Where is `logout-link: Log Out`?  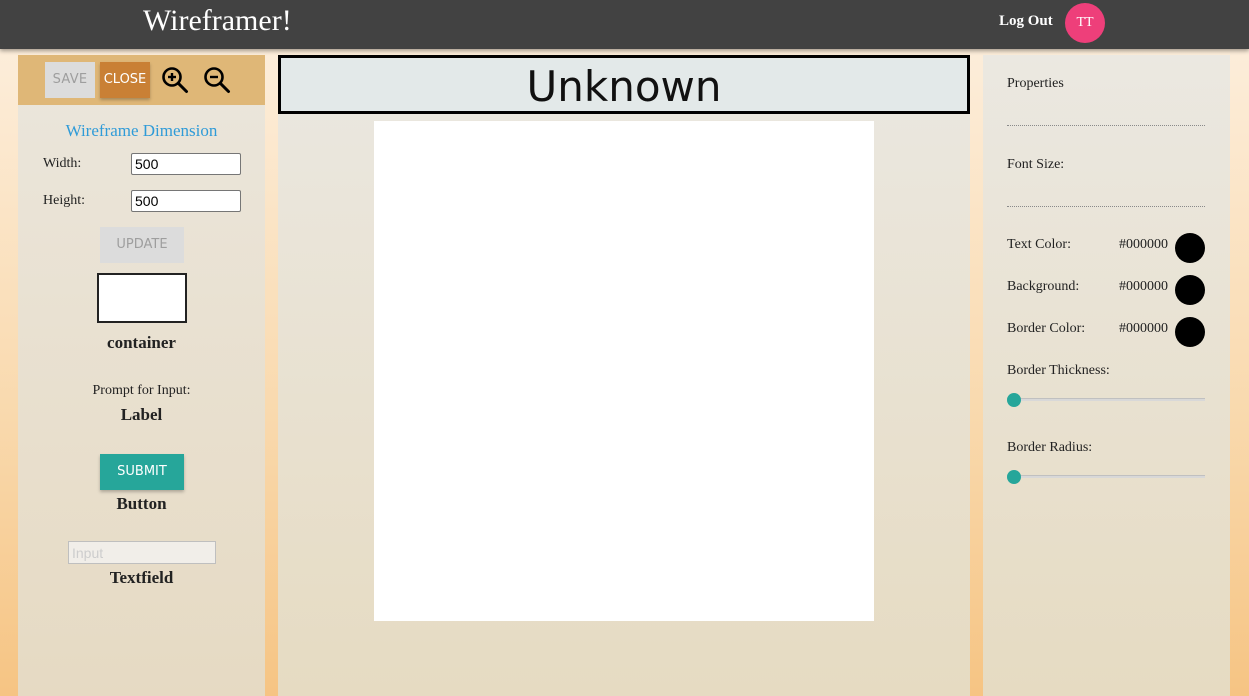
logout-link: Log Out is located at coordinates (1026, 21).